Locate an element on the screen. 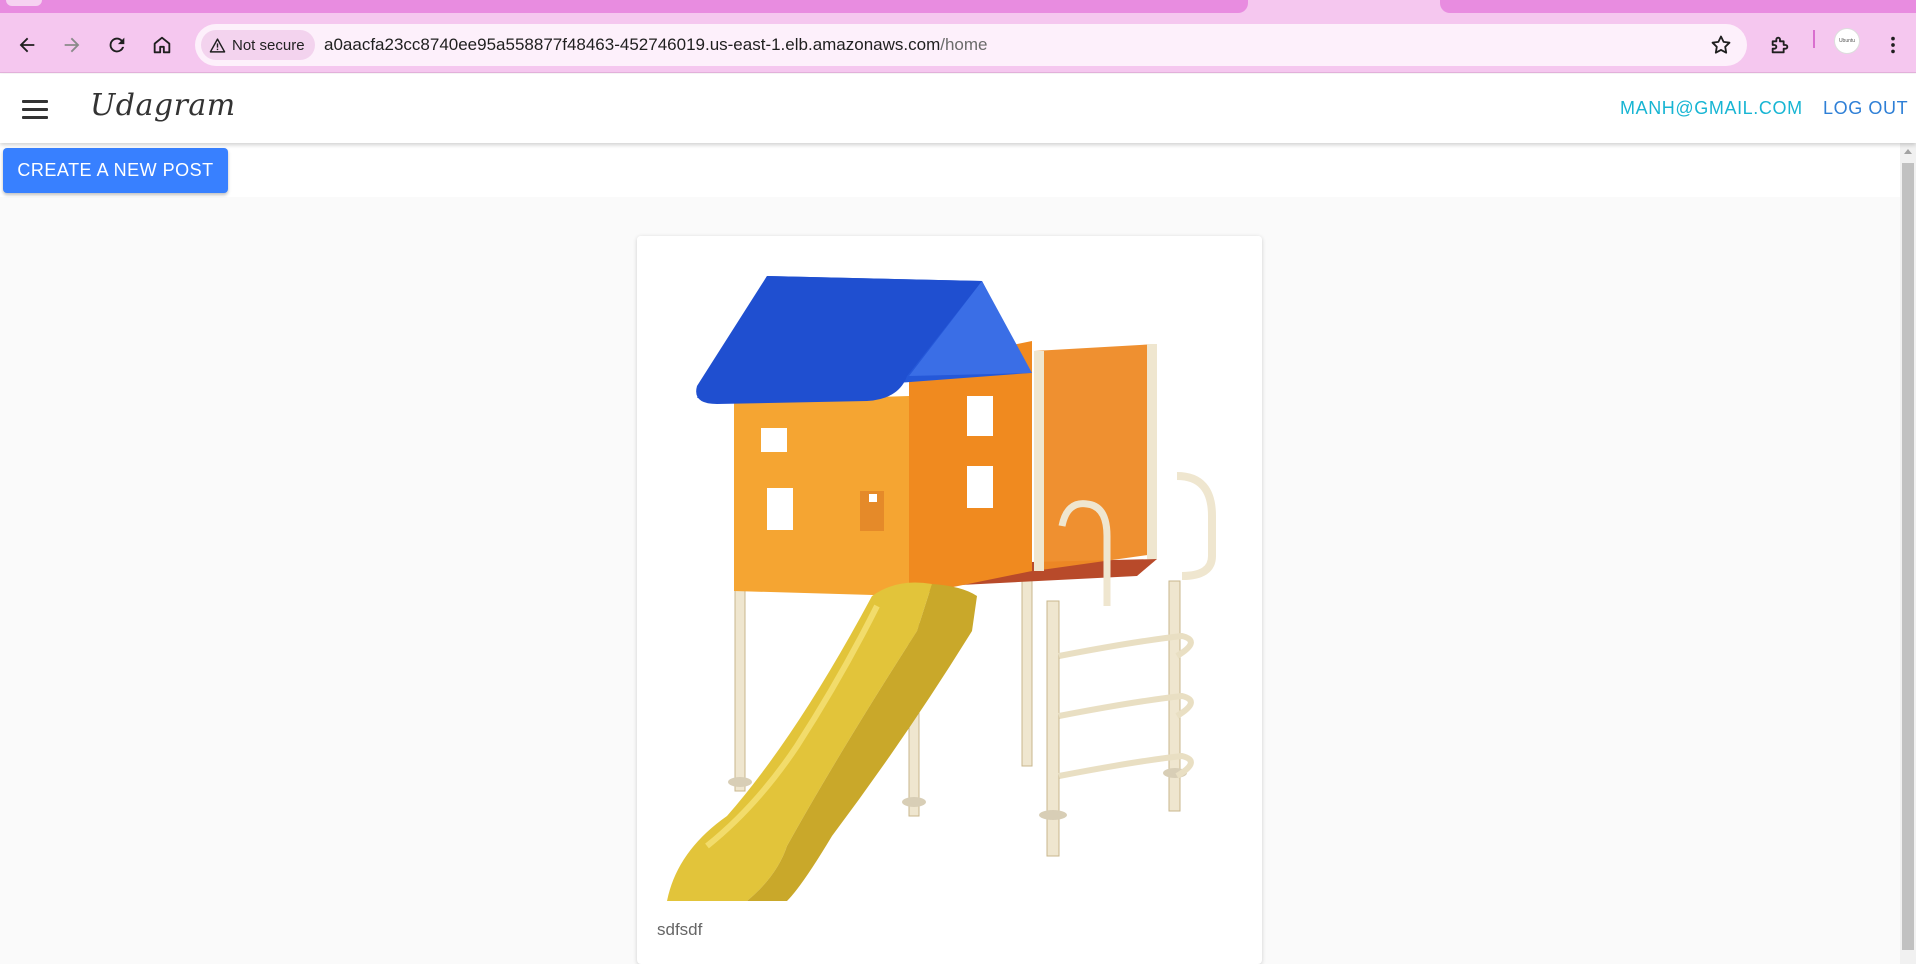 This screenshot has width=1916, height=964. scrollbar-thumb is located at coordinates (1908, 556).